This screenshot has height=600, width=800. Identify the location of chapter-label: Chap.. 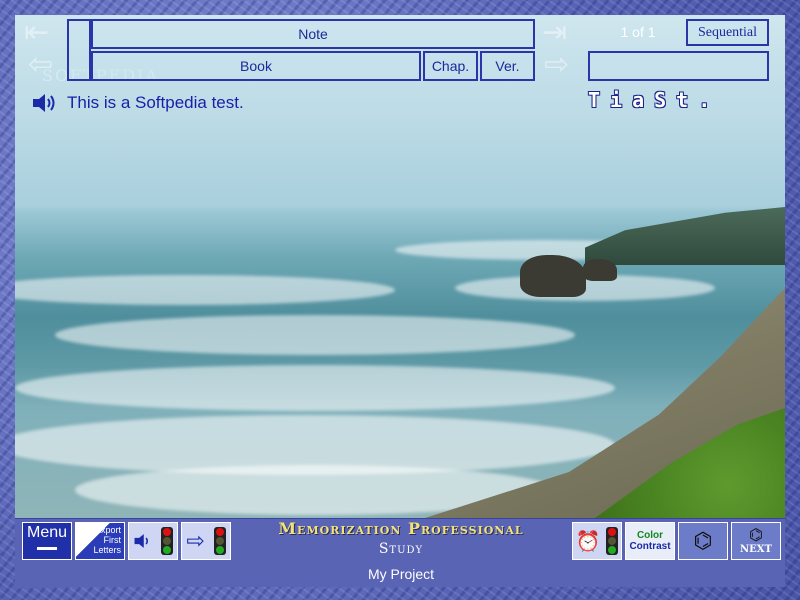
(450, 66).